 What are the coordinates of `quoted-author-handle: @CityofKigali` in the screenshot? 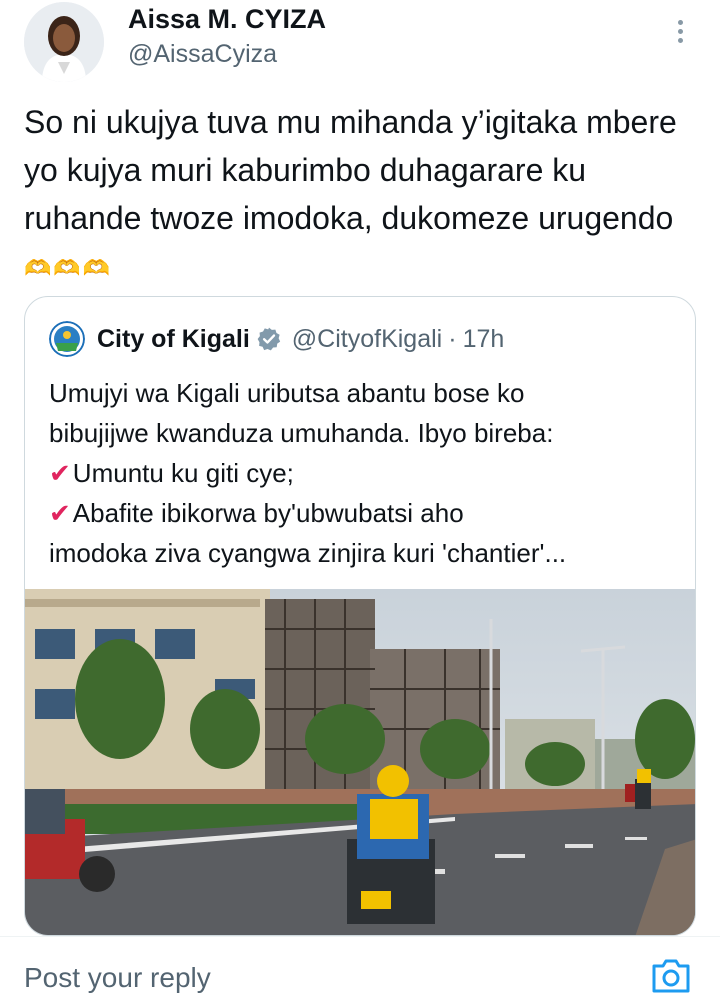 It's located at (367, 339).